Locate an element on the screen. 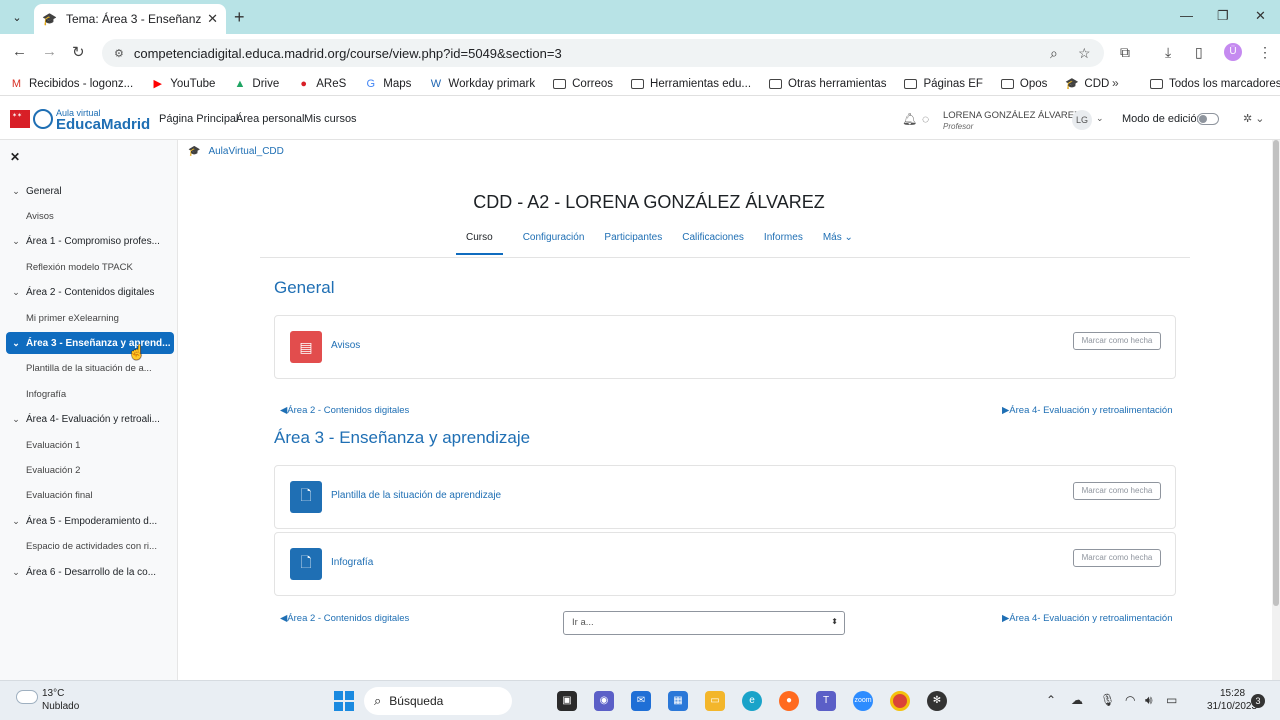  bookmark-item: Páginas EF is located at coordinates (943, 84).